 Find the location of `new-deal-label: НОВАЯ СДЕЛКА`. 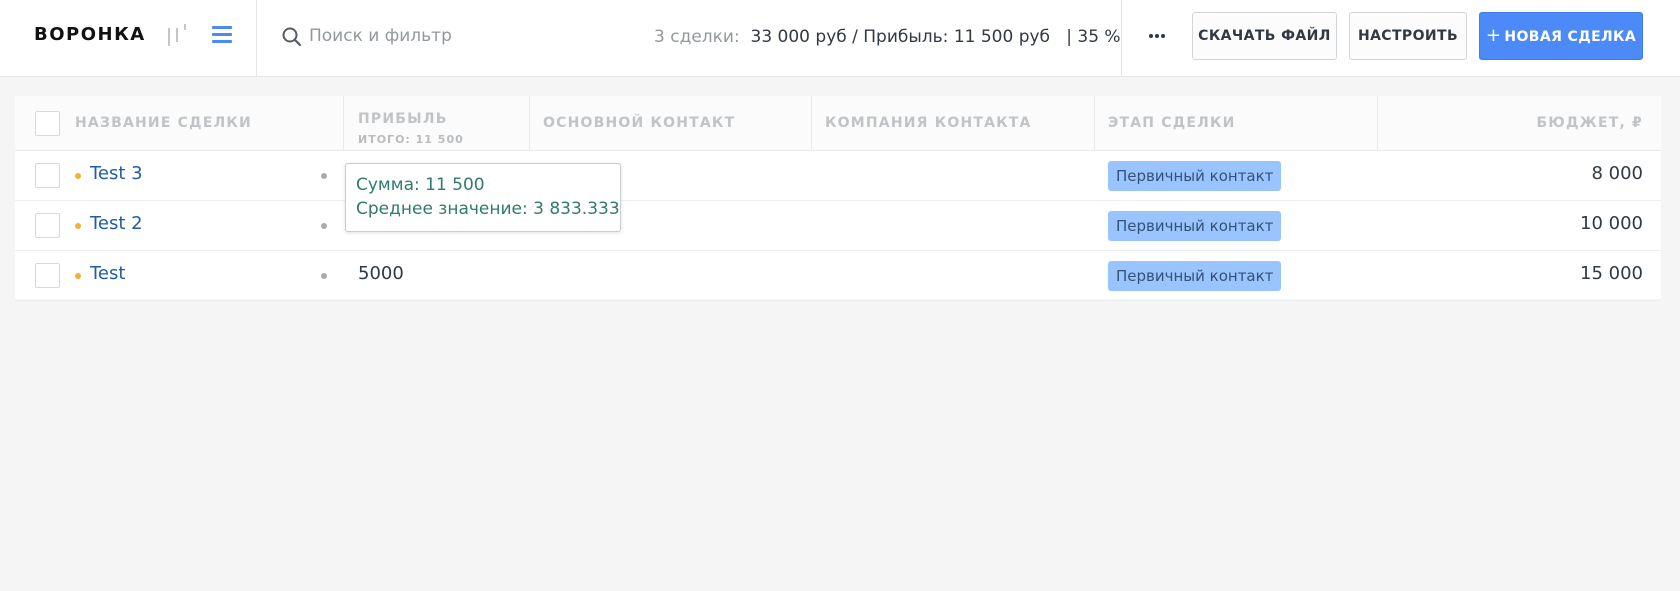

new-deal-label: НОВАЯ СДЕЛКА is located at coordinates (1570, 37).